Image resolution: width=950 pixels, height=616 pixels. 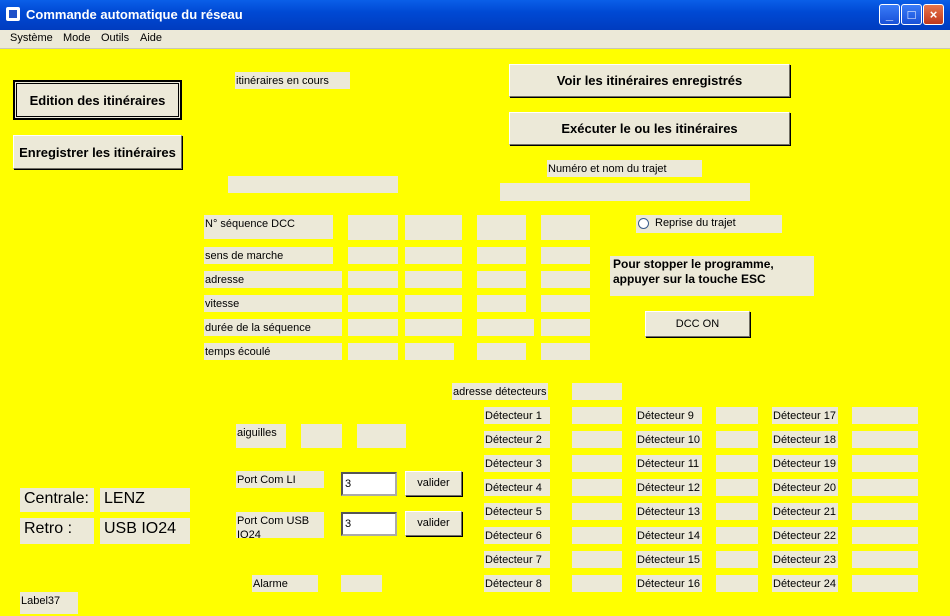 I want to click on valider-port-li-button: valider, so click(x=433, y=483).